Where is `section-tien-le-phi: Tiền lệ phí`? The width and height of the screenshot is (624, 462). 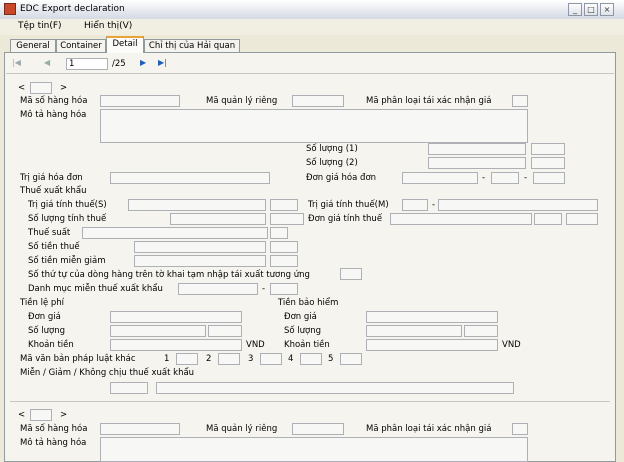
section-tien-le-phi: Tiền lệ phí is located at coordinates (42, 303).